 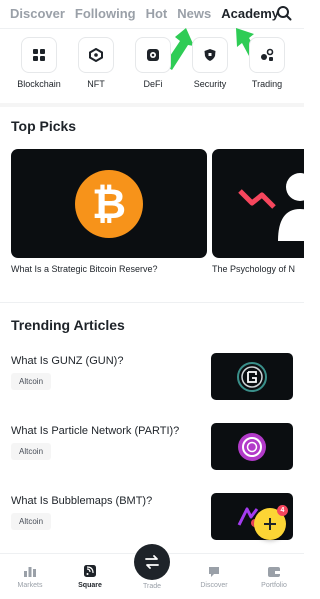 I want to click on category-label: Trading, so click(x=267, y=84).